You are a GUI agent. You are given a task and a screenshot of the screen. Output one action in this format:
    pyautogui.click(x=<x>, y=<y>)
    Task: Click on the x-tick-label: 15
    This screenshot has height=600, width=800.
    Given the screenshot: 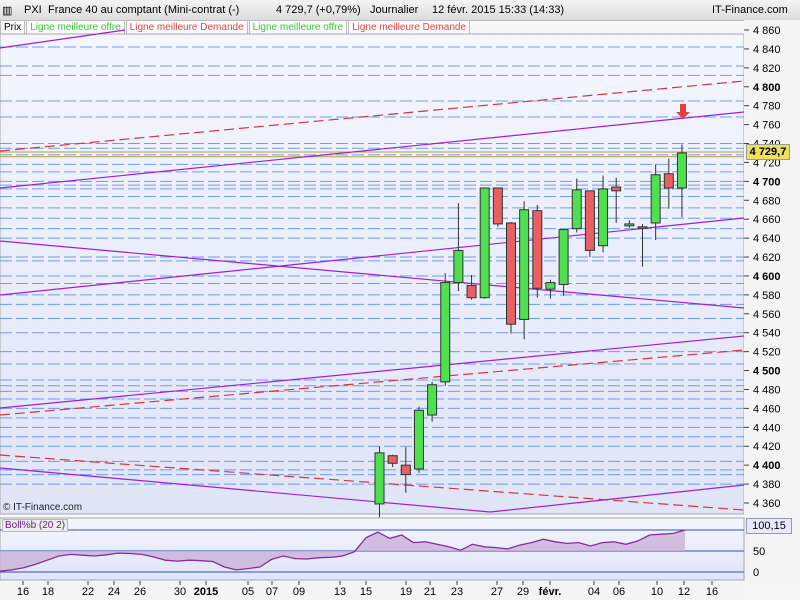 What is the action you would take?
    pyautogui.click(x=366, y=592)
    